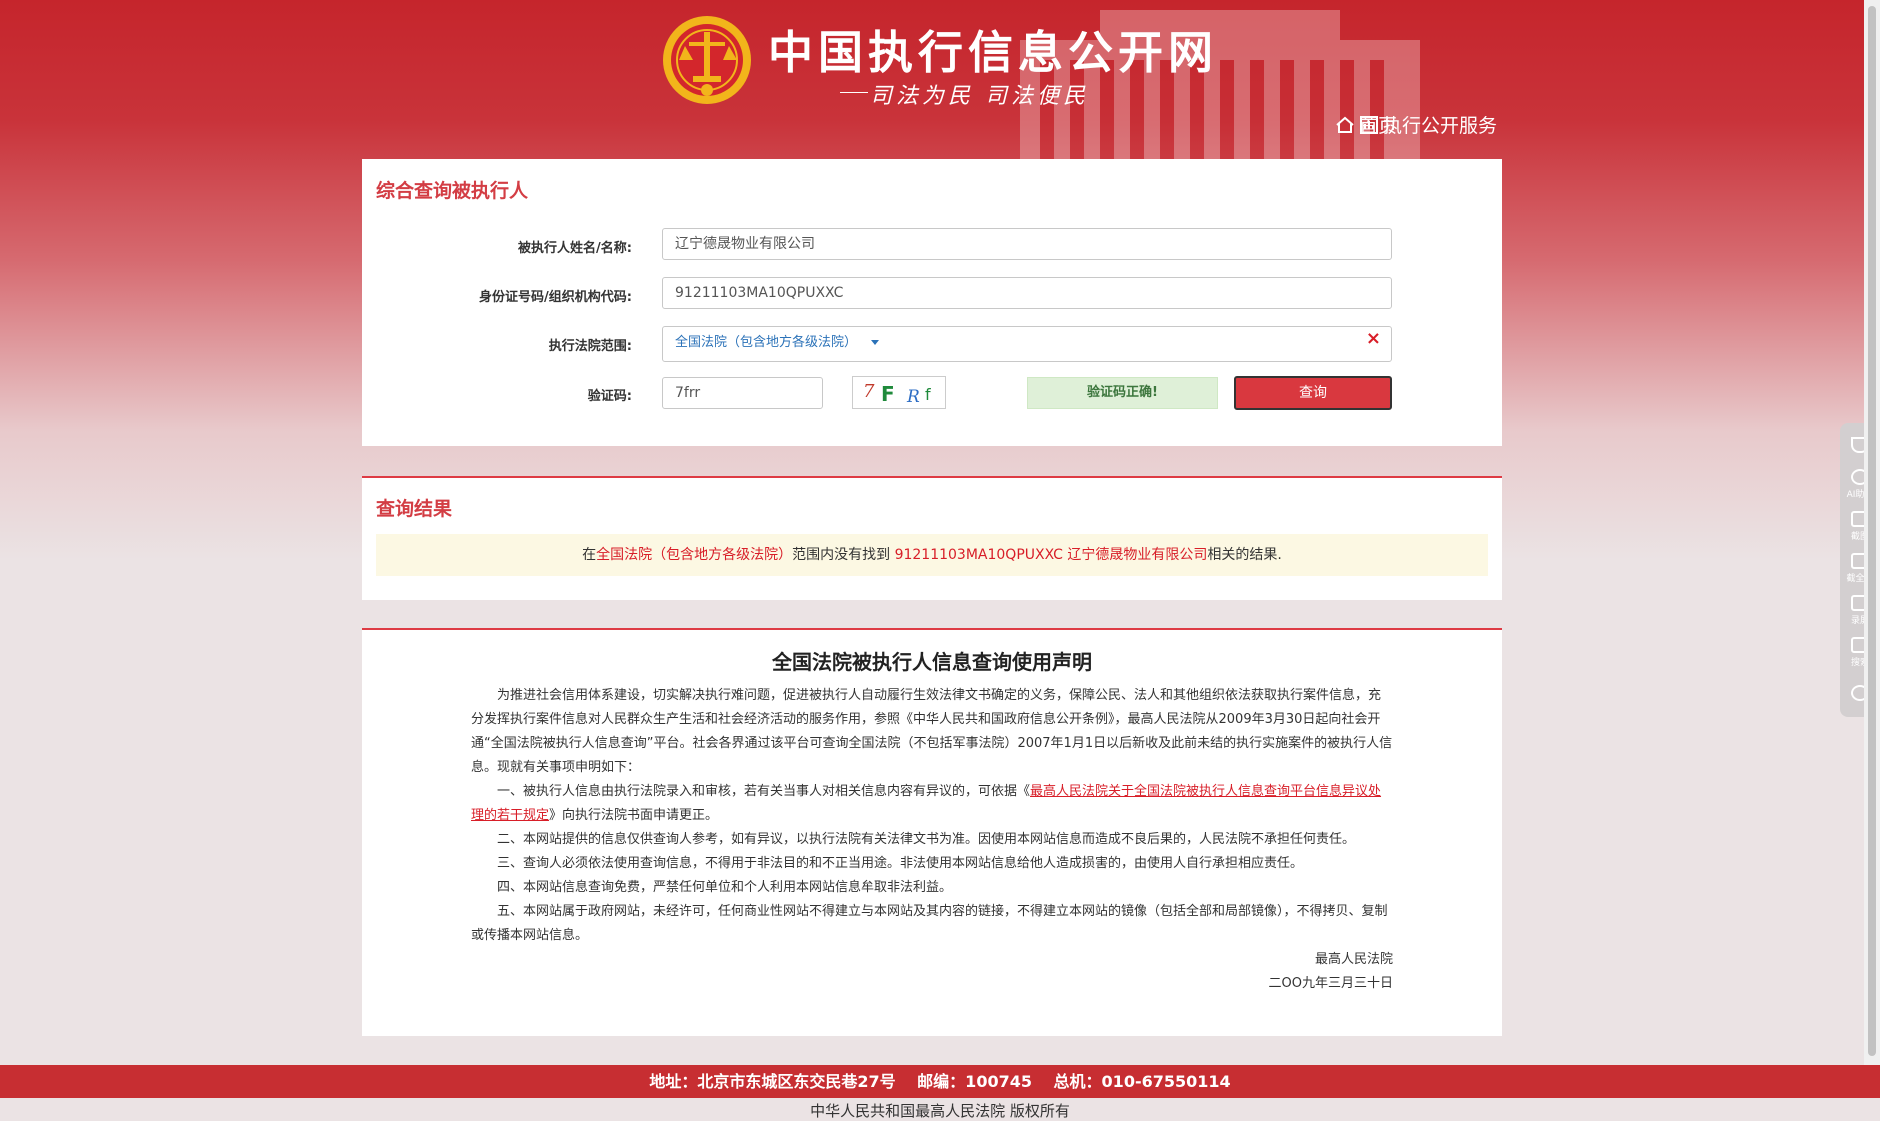  What do you see at coordinates (590, 346) in the screenshot?
I see `court-range-label: 执行法院范围:` at bounding box center [590, 346].